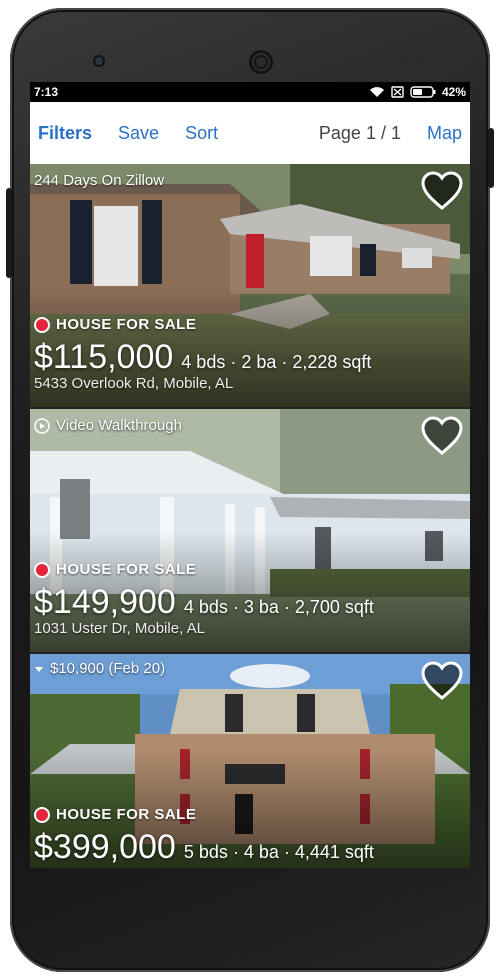 This screenshot has width=500, height=980. I want to click on listing-address: 5433 Overlook Rd, Mobile, AL, so click(134, 383).